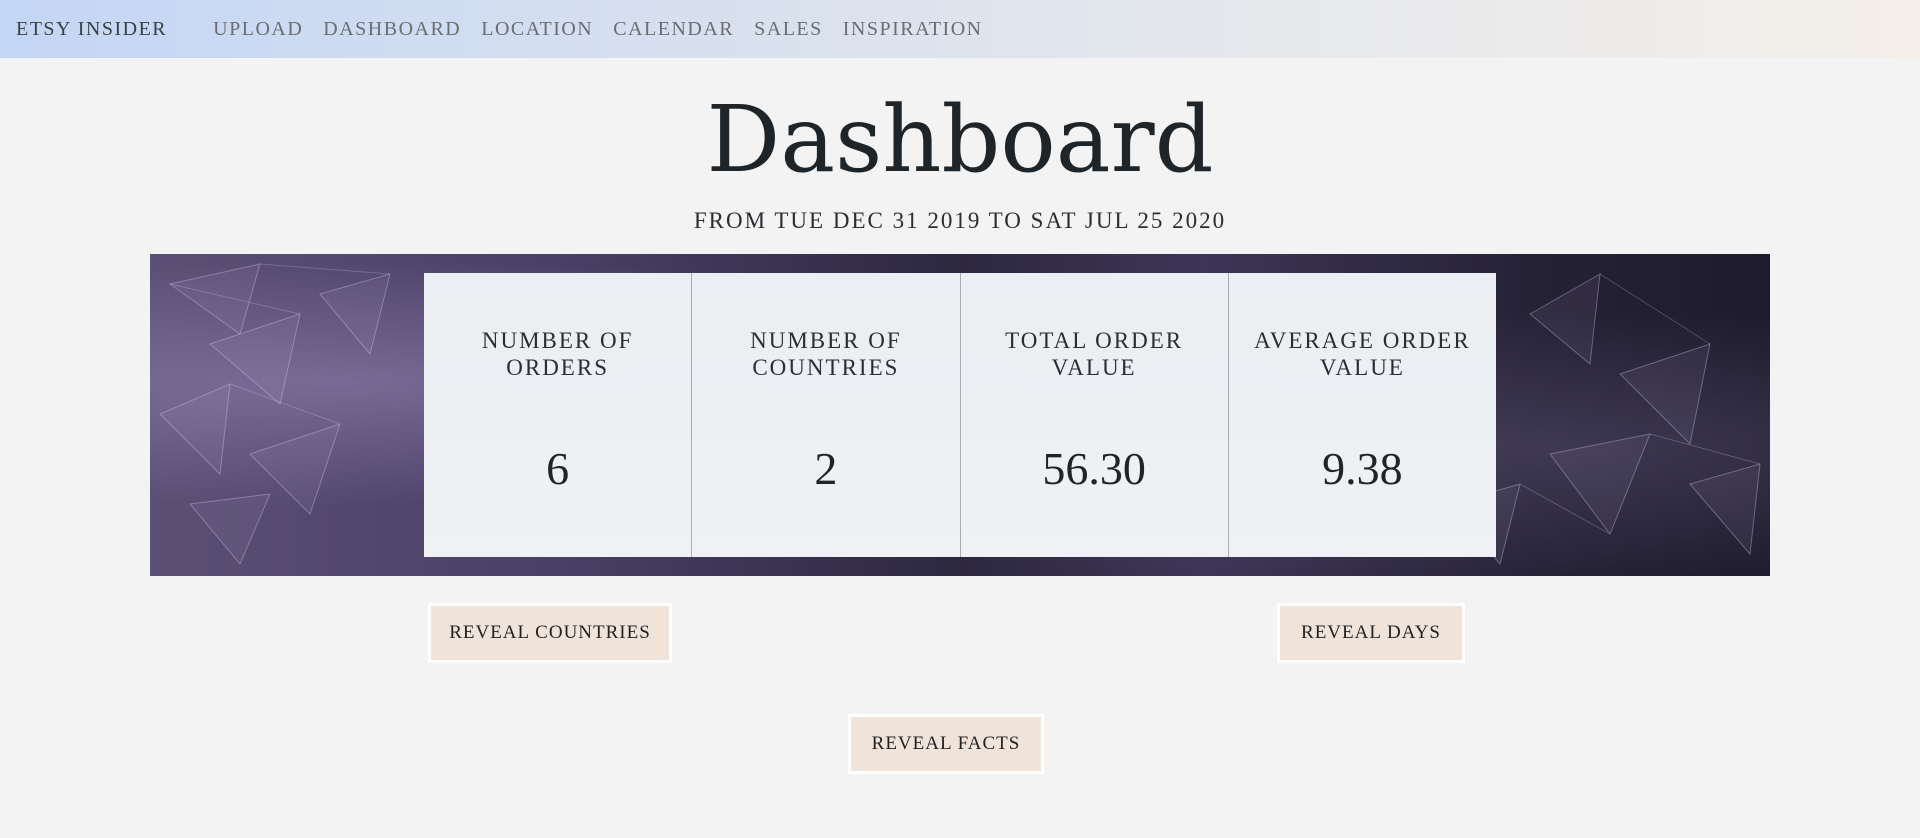 Image resolution: width=1920 pixels, height=838 pixels. What do you see at coordinates (960, 220) in the screenshot?
I see `date-range-subtitle: FROM TUE DEC 31 2019 TO SAT JUL 25 2020` at bounding box center [960, 220].